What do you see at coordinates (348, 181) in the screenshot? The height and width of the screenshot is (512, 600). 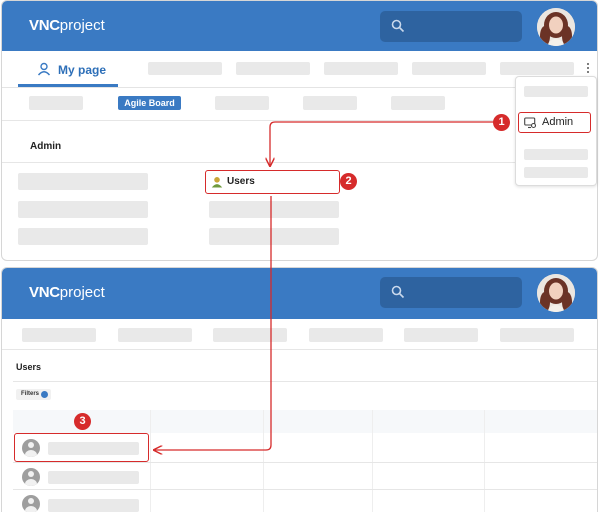 I see `step-badge-2: 2` at bounding box center [348, 181].